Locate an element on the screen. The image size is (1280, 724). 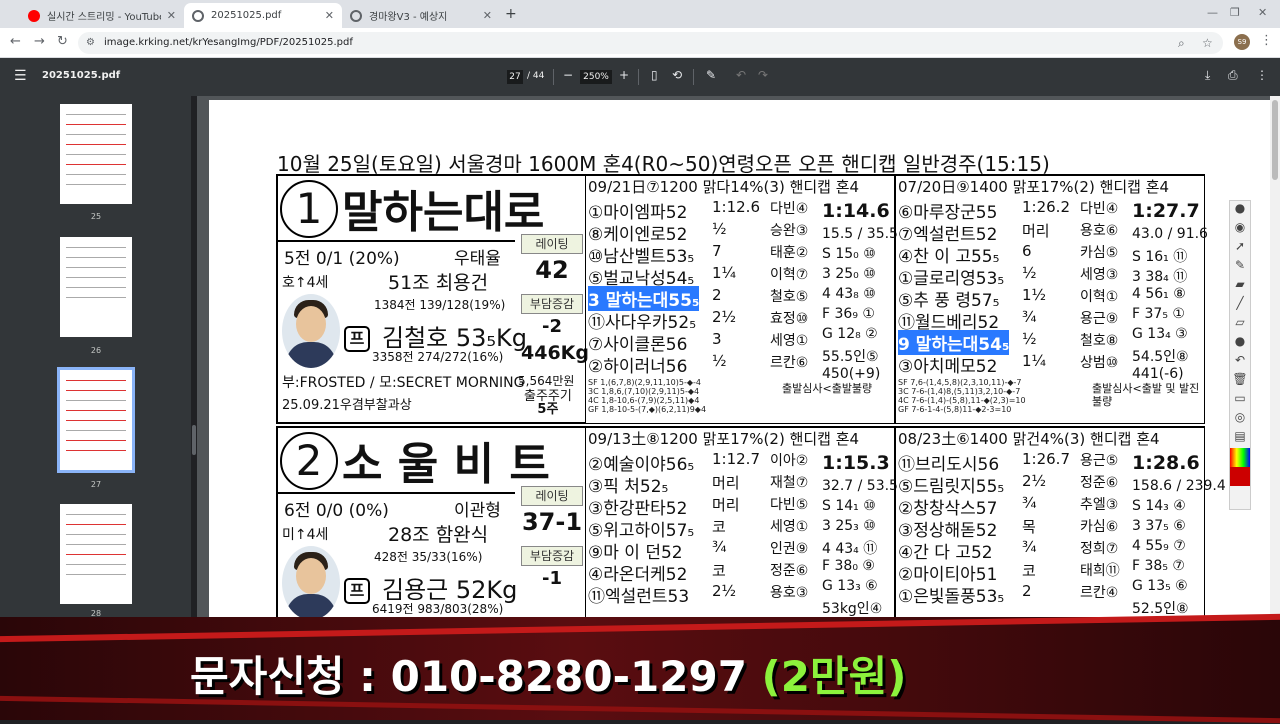
cell-mg: ½ is located at coordinates (1029, 339).